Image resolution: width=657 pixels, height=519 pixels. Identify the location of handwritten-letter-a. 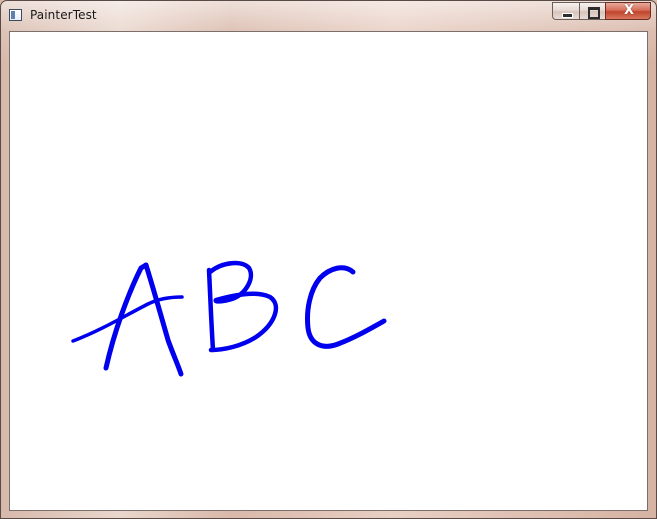
(127, 319).